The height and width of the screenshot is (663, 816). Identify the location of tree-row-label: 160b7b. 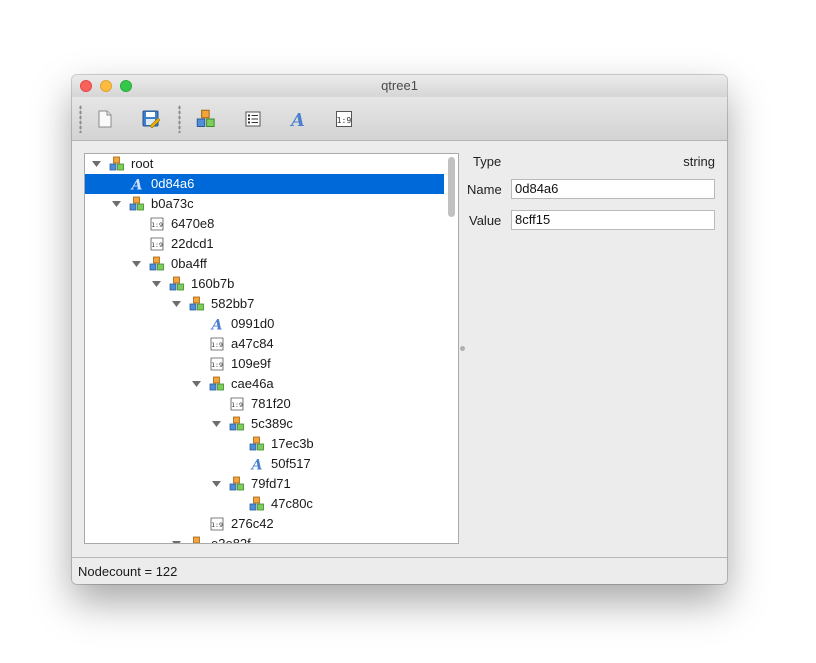
(213, 283).